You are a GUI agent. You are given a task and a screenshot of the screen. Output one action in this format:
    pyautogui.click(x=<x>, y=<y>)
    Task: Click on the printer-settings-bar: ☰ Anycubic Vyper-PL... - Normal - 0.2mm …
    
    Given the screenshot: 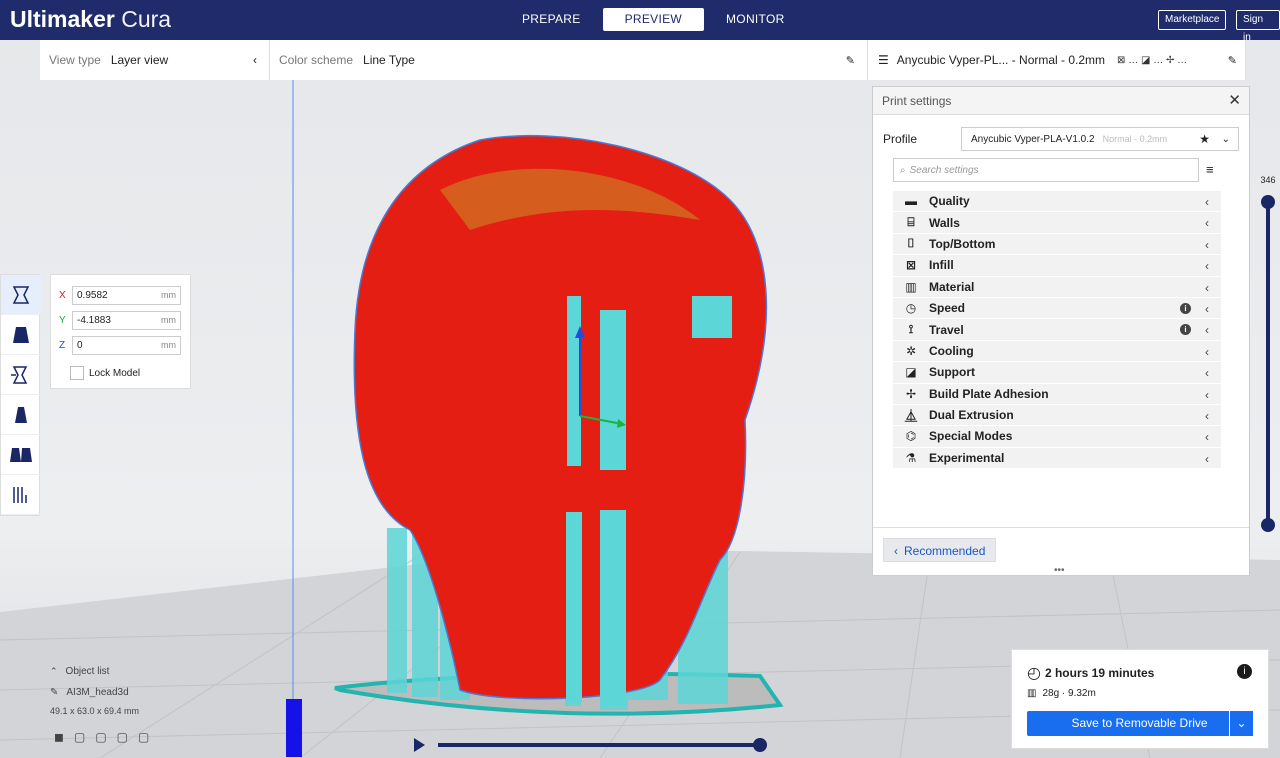 What is the action you would take?
    pyautogui.click(x=1057, y=60)
    